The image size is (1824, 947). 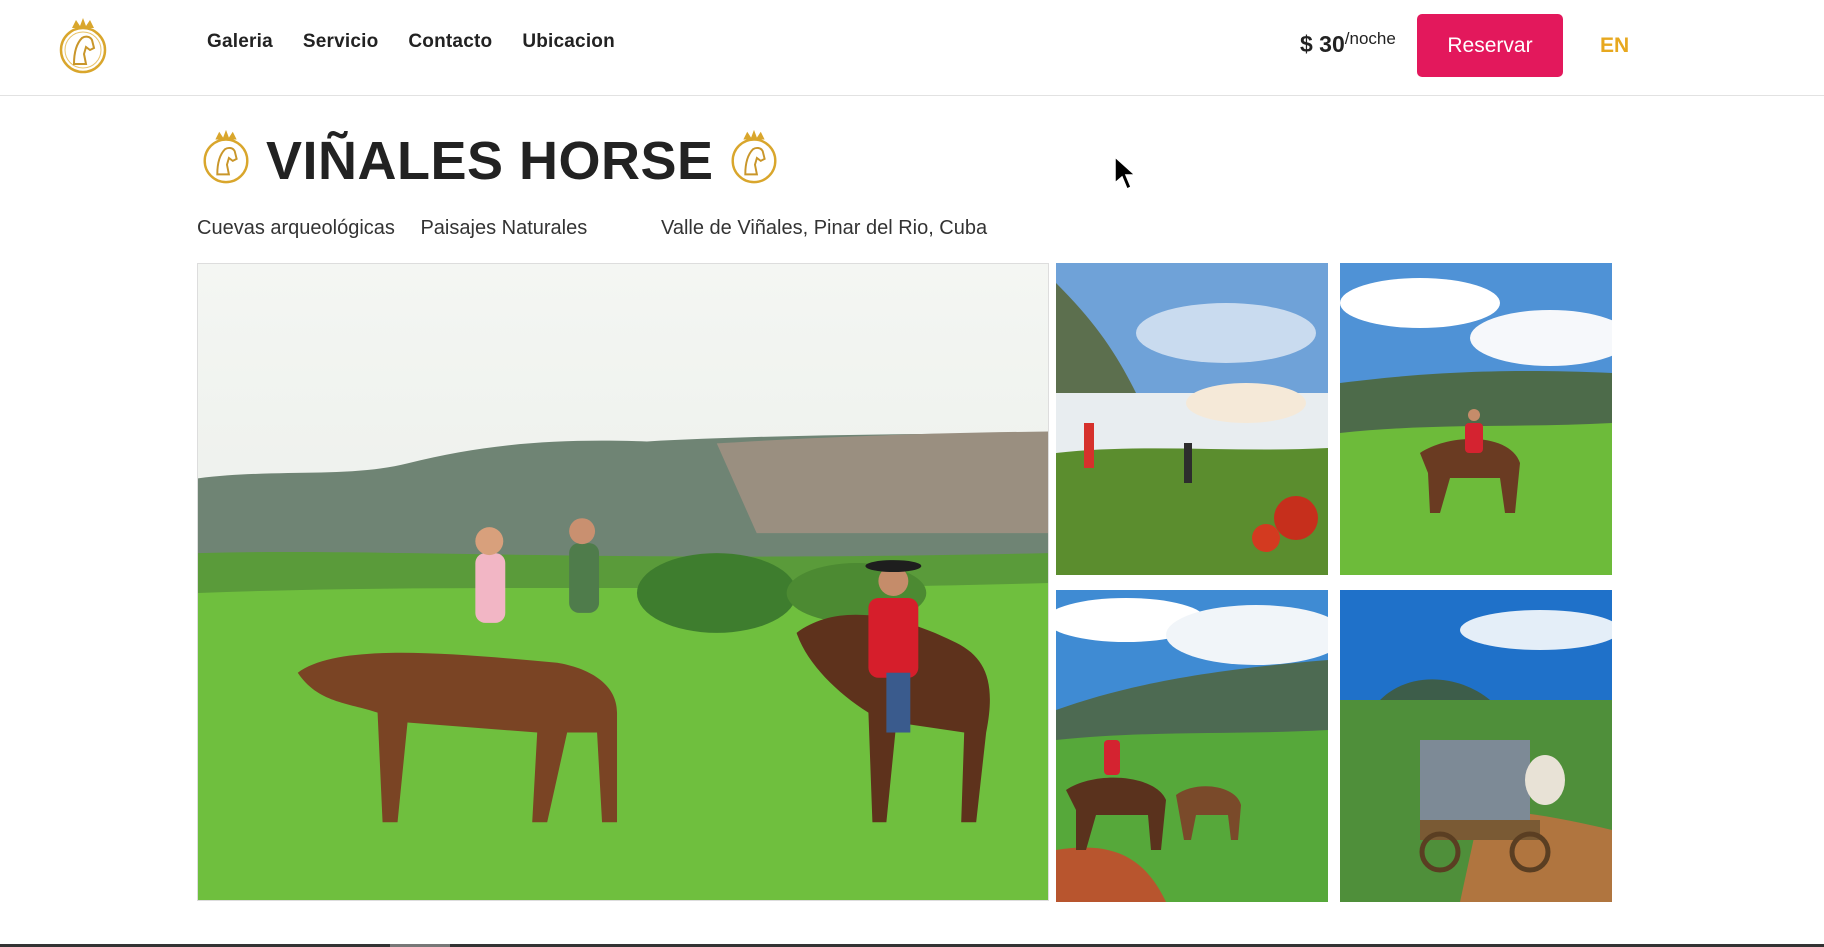 What do you see at coordinates (1125, 173) in the screenshot?
I see `mouse-pointer-icon` at bounding box center [1125, 173].